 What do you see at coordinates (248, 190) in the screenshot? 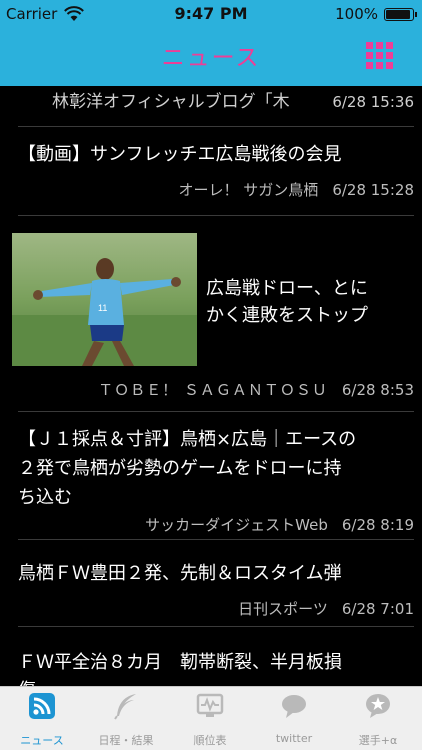
I see `article-source: オーレ！ サガン鳥栖` at bounding box center [248, 190].